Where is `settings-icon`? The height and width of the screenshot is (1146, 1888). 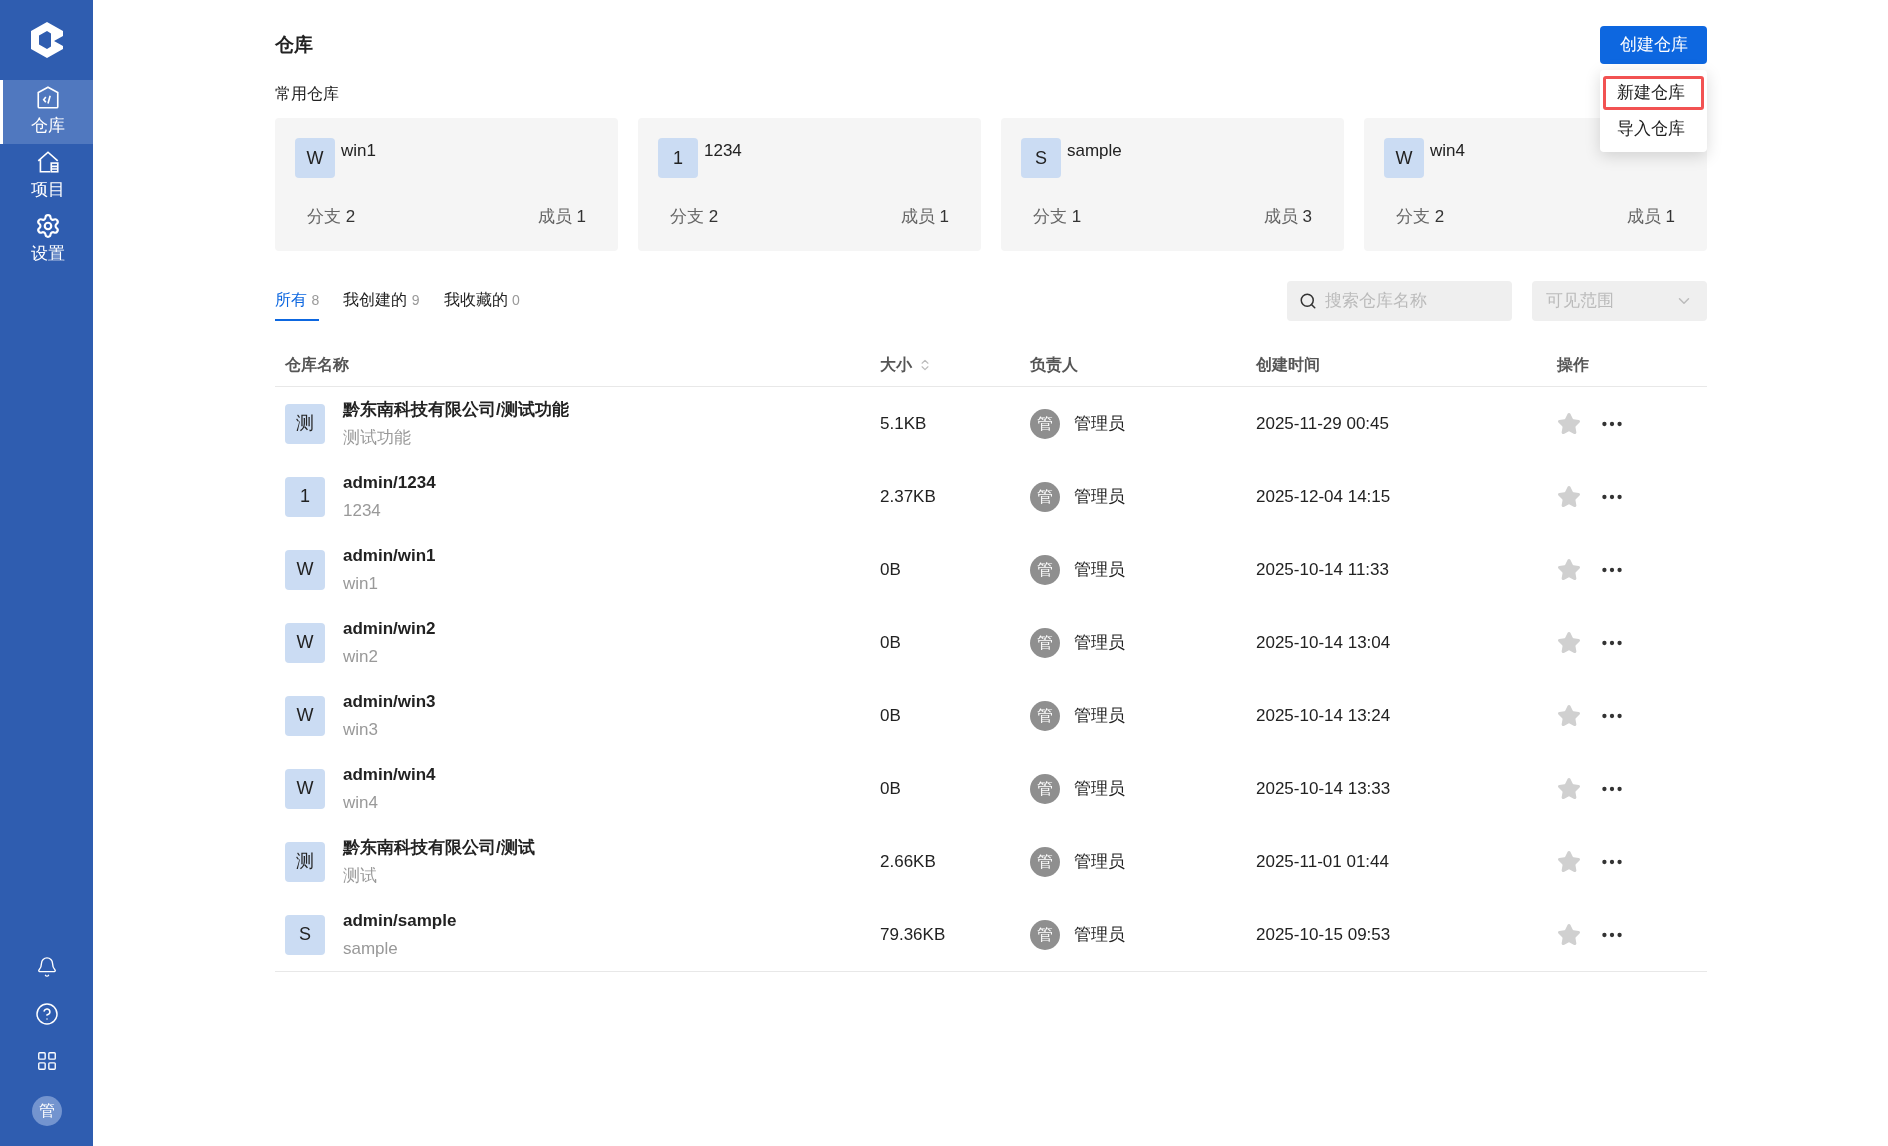
settings-icon is located at coordinates (48, 226).